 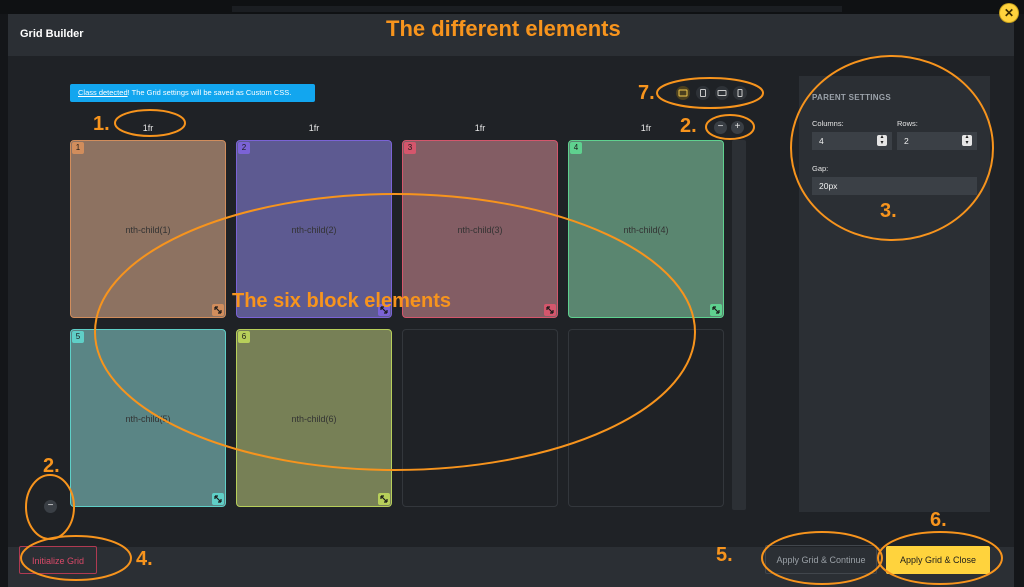 I want to click on grid-block-cell: 6 nth-child(6), so click(x=314, y=418).